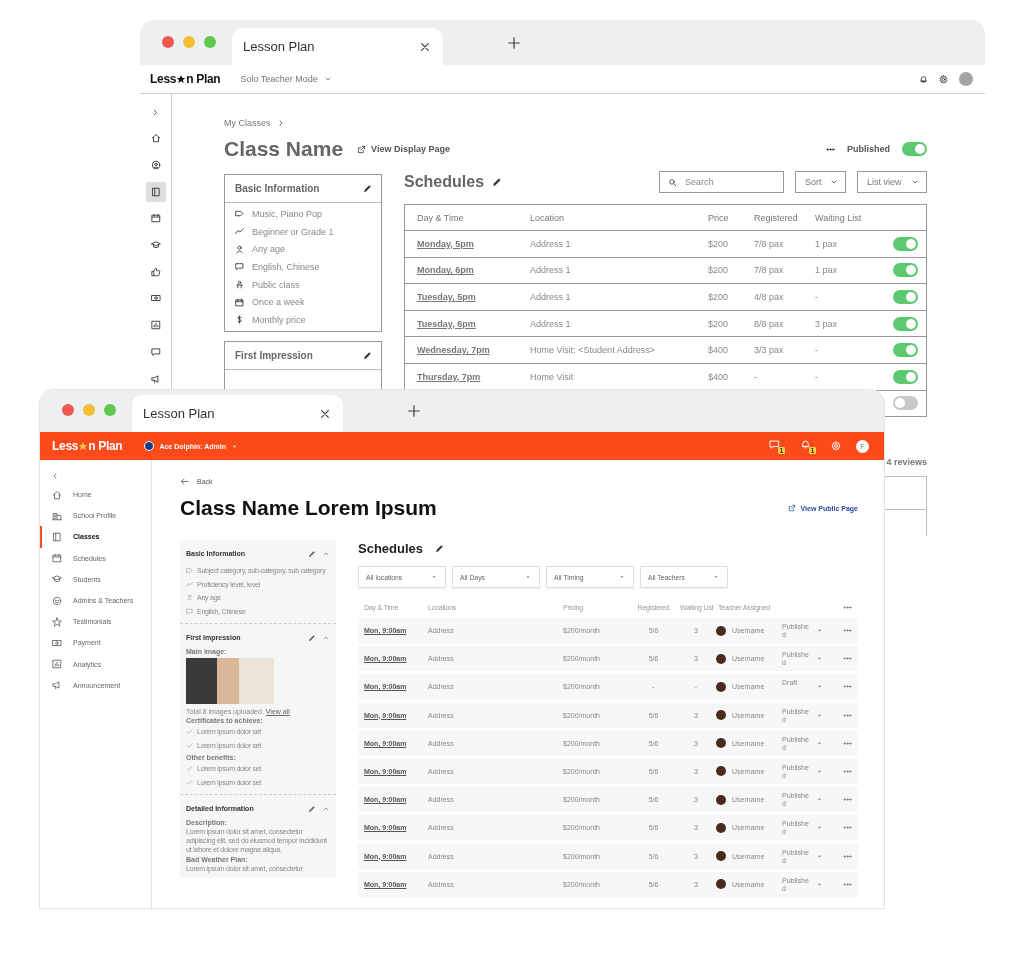  What do you see at coordinates (461, 243) in the screenshot?
I see `schedule-link: Monday, 5pm` at bounding box center [461, 243].